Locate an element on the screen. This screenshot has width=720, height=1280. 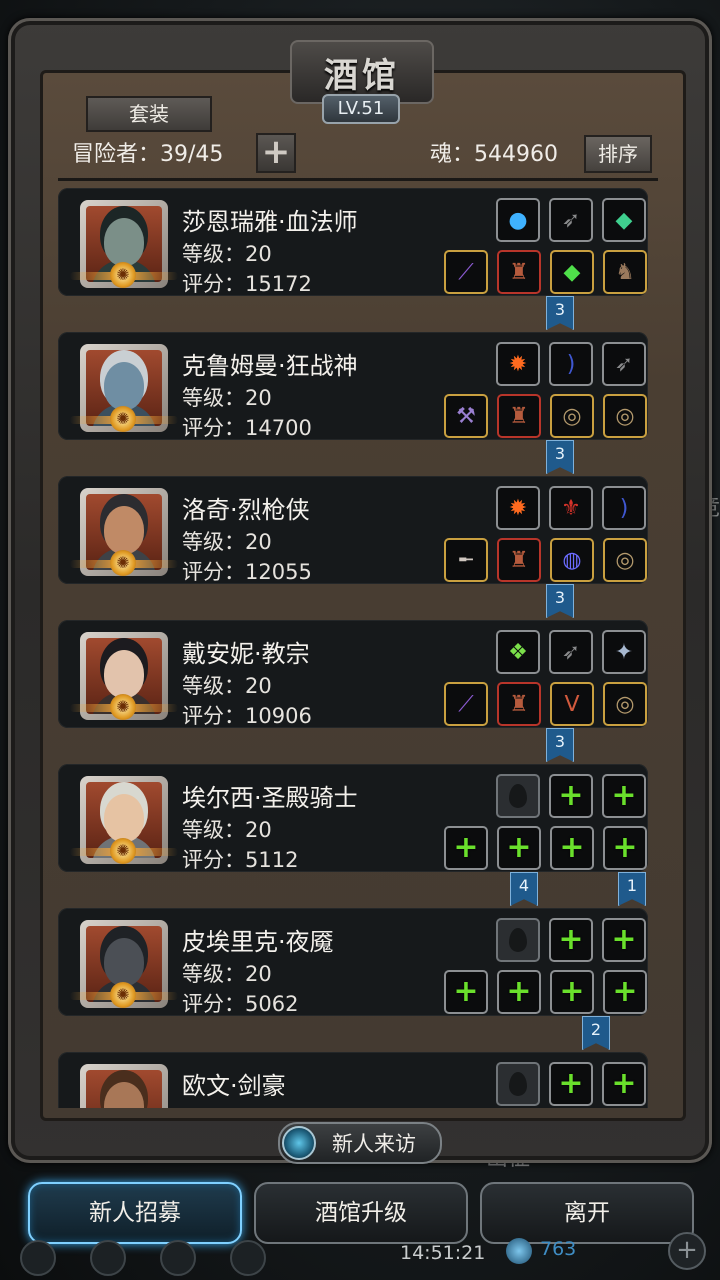
hero-card: ✺ 埃尔西·圣殿骑士 等级：20 评分：5112 + + + + + + is located at coordinates (353, 818).